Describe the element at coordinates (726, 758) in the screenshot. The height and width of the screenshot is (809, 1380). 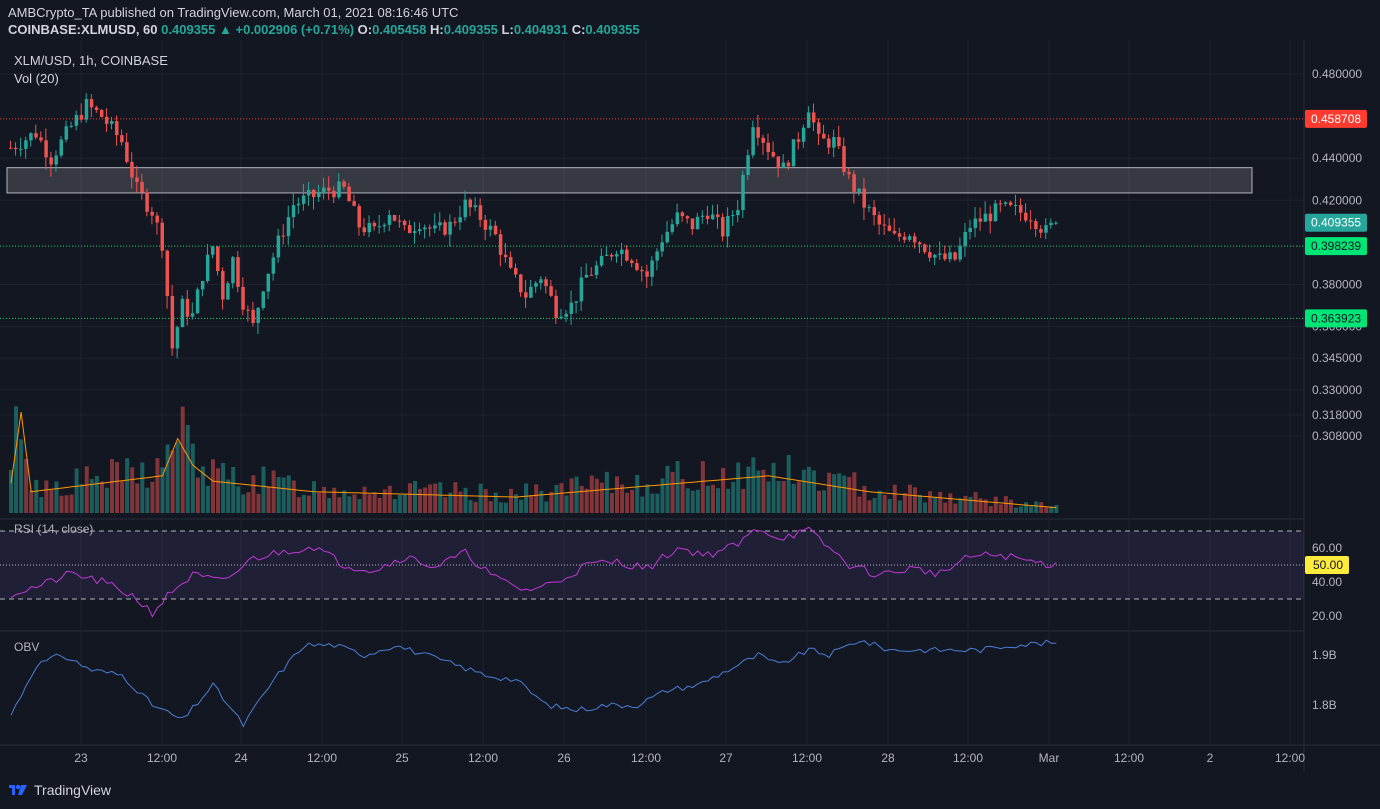
I see `time-tick-label: 27` at that location.